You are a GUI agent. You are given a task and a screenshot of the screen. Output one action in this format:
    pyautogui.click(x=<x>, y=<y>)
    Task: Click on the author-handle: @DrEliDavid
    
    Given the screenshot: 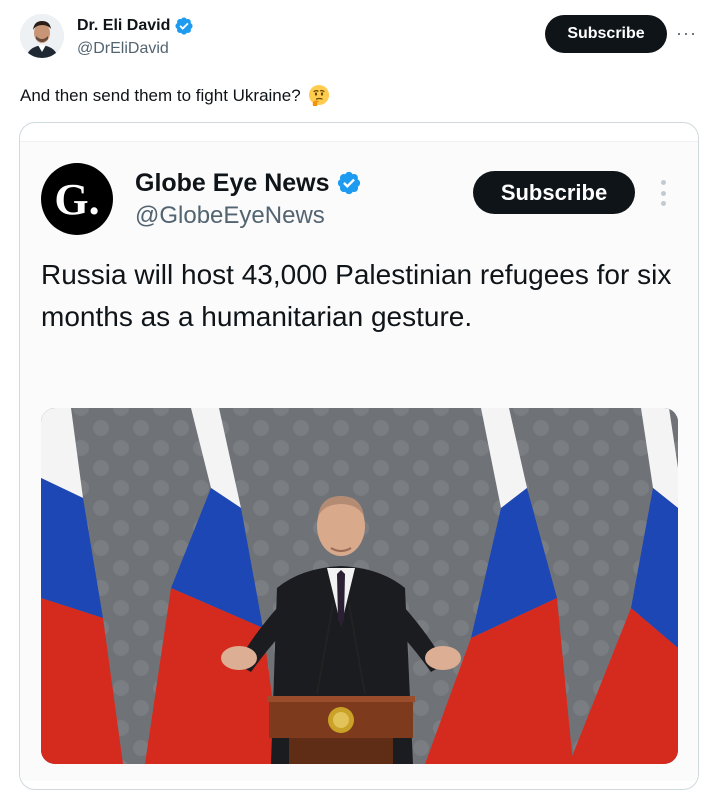 What is the action you would take?
    pyautogui.click(x=135, y=49)
    